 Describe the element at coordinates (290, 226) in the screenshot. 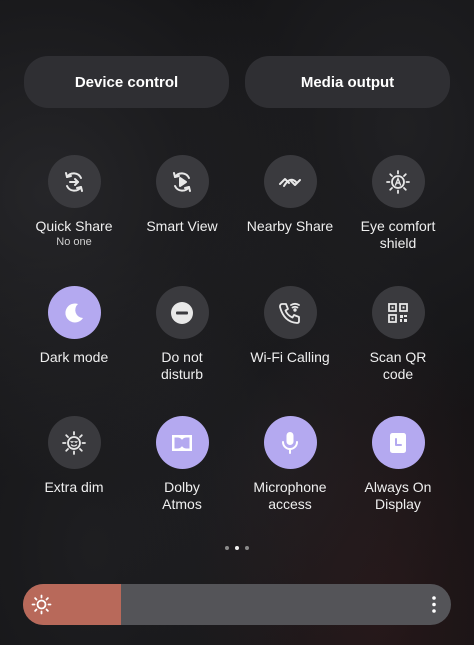

I see `nearby-share-label: Nearby Share` at that location.